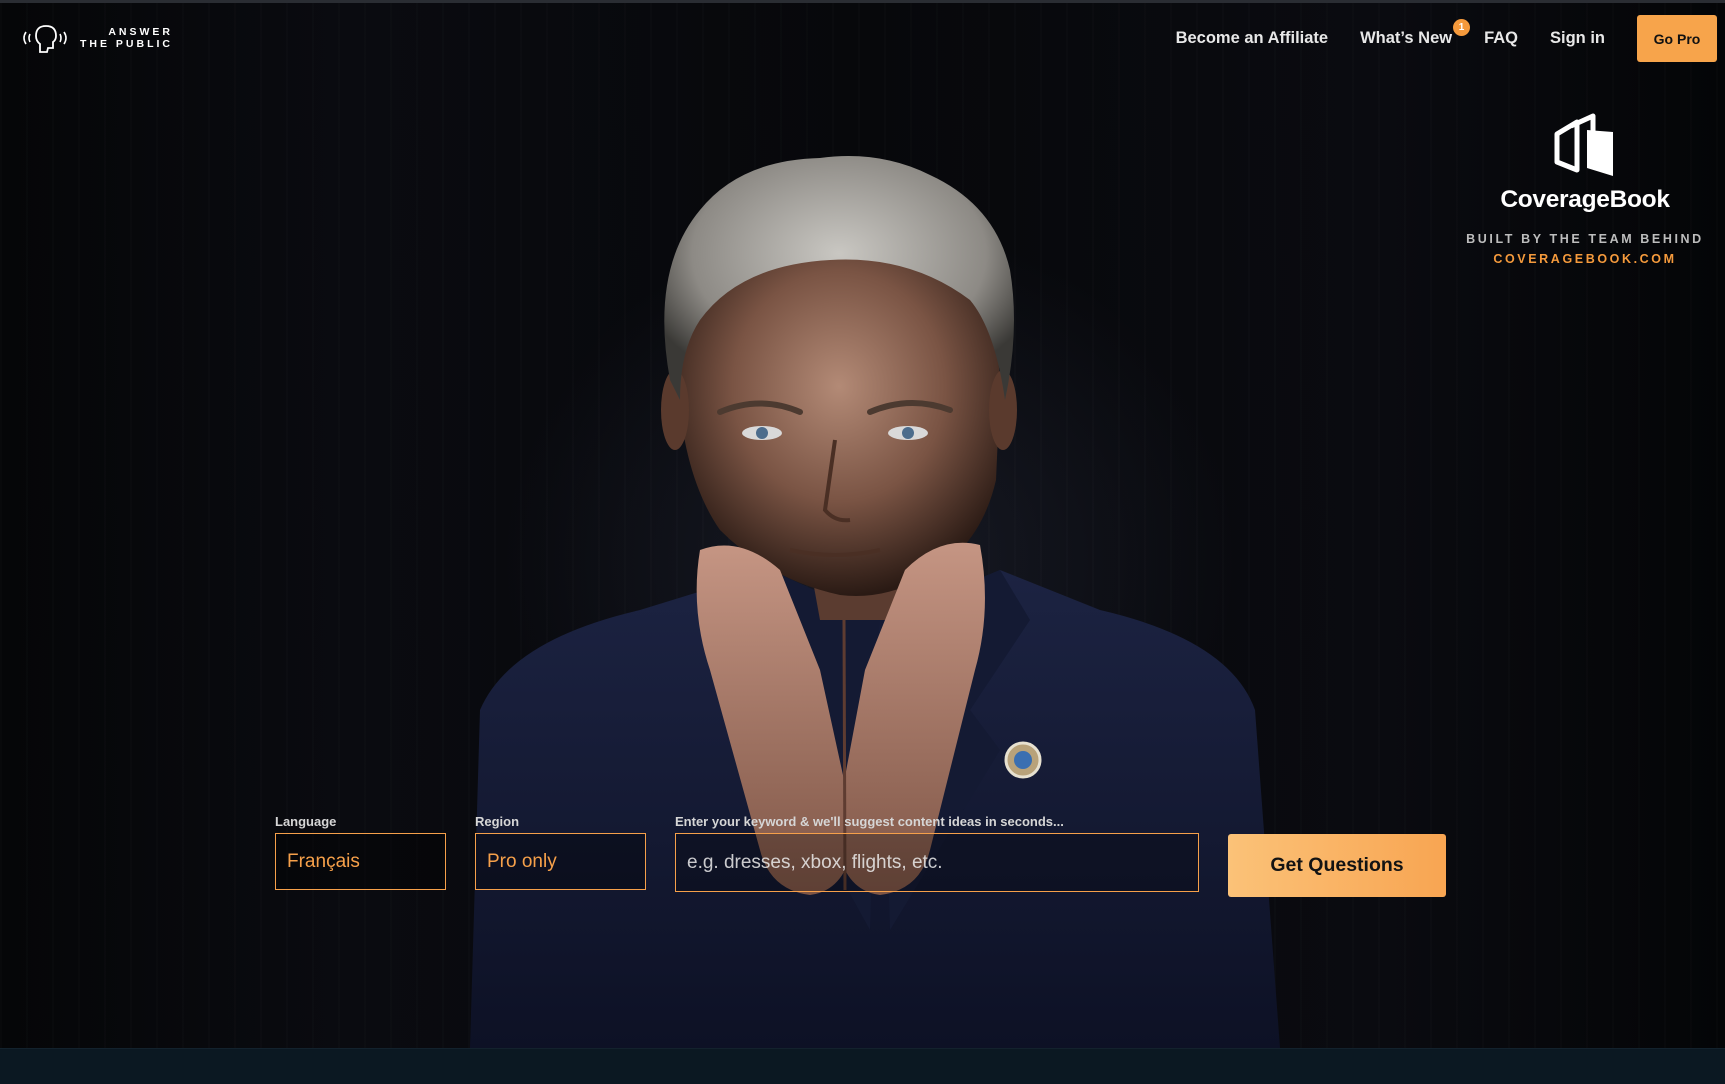 This screenshot has height=1084, width=1725. Describe the element at coordinates (1585, 239) in the screenshot. I see `coveragebook-tagline: BUILT BY THE TEAM BEHIND` at that location.